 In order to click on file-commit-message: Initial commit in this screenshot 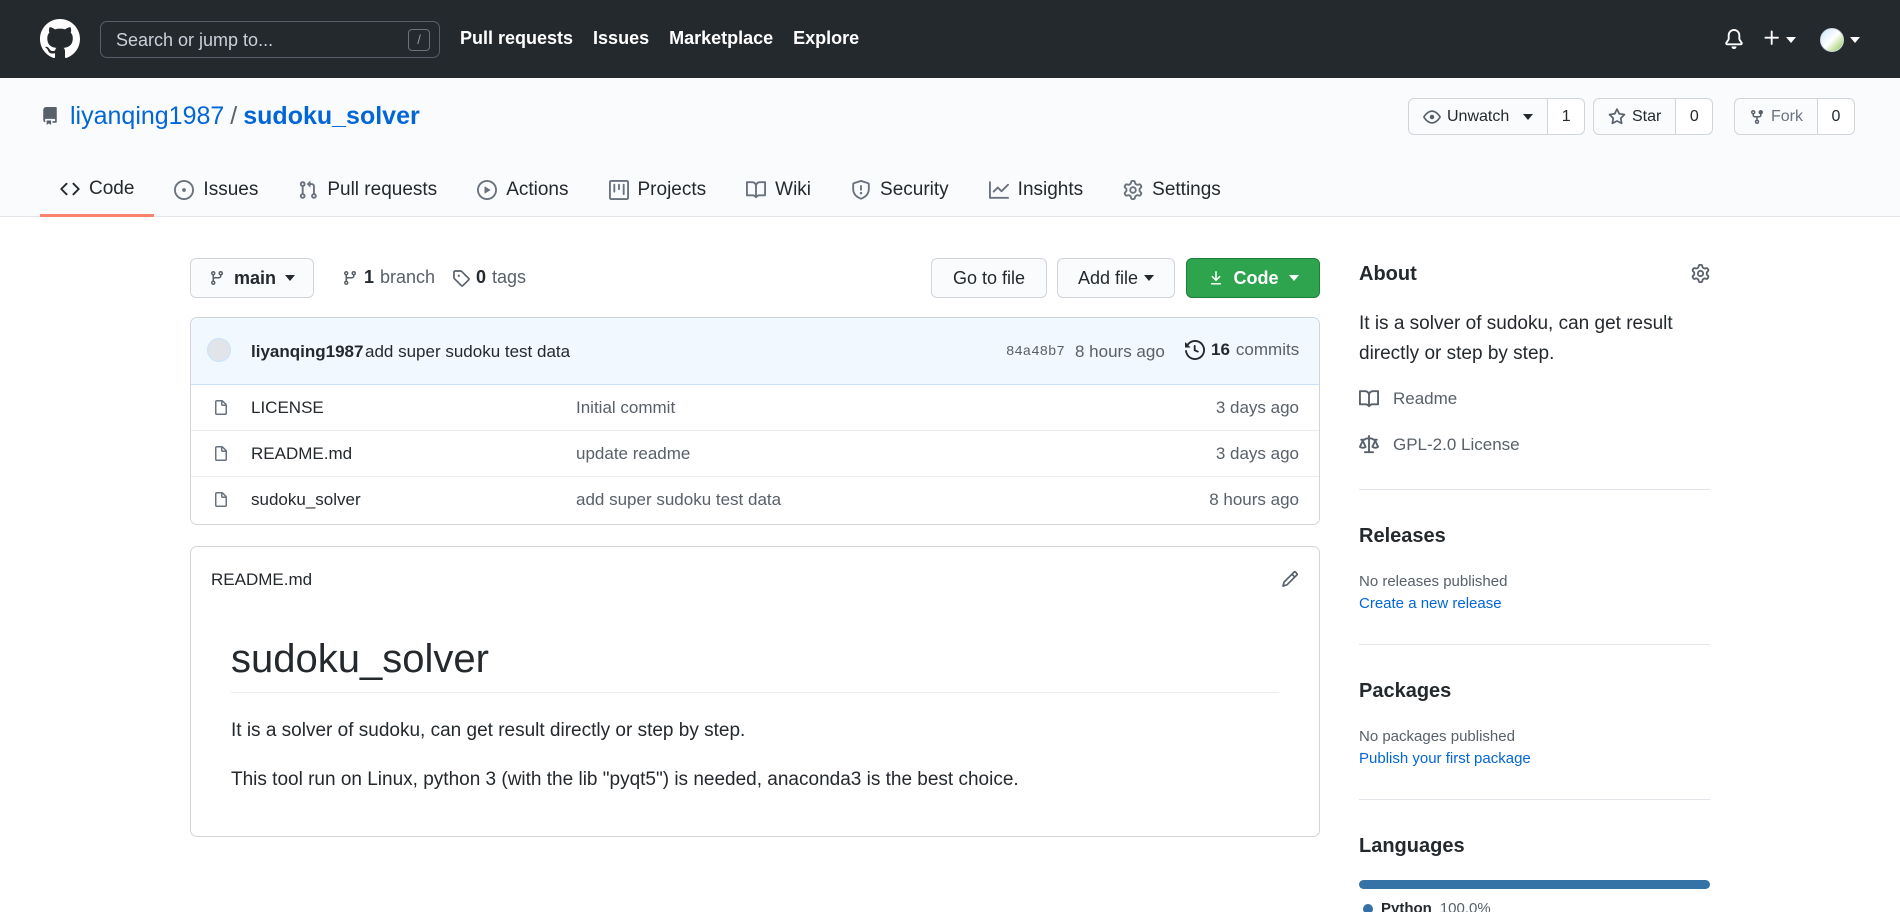, I will do `click(625, 408)`.